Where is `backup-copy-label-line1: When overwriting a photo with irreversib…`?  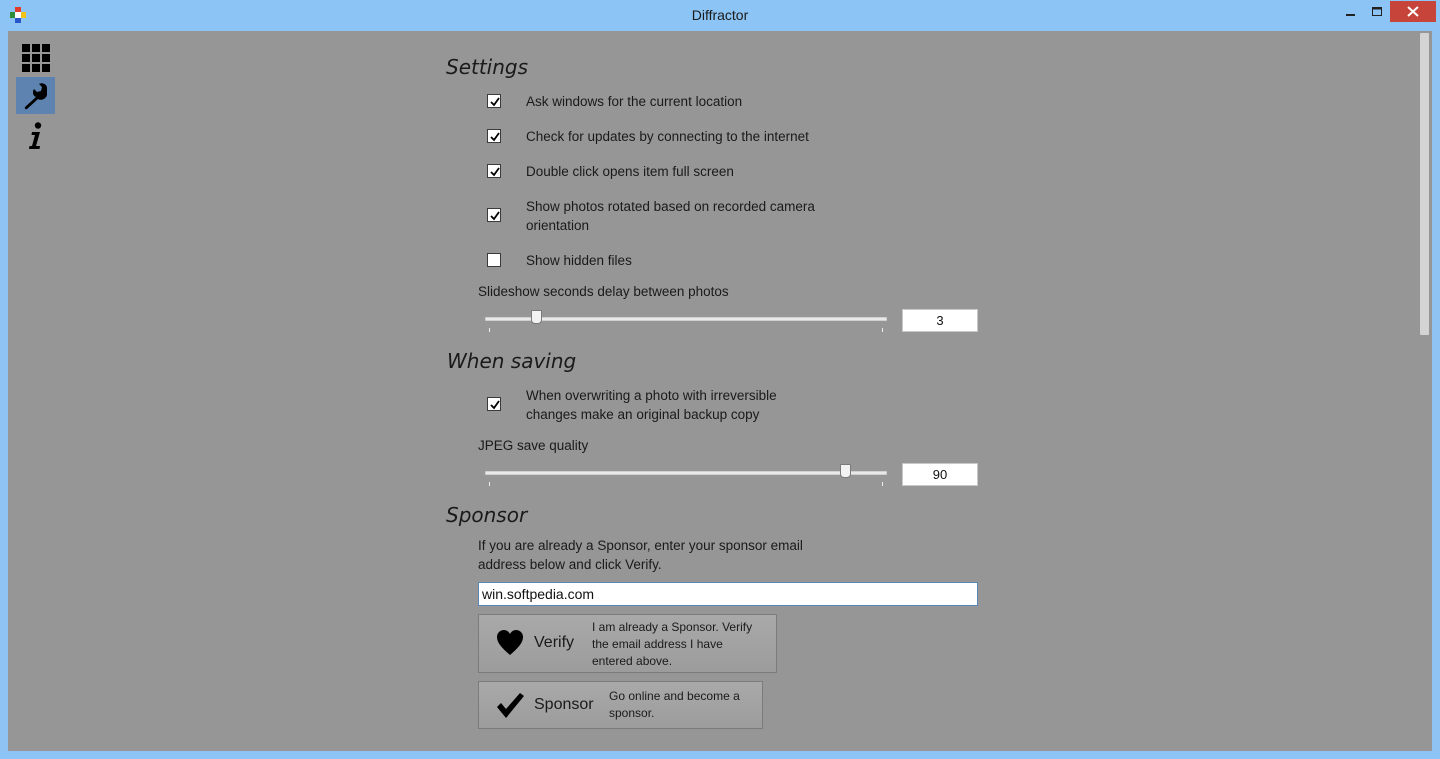
backup-copy-label-line1: When overwriting a photo with irreversib… is located at coordinates (651, 395).